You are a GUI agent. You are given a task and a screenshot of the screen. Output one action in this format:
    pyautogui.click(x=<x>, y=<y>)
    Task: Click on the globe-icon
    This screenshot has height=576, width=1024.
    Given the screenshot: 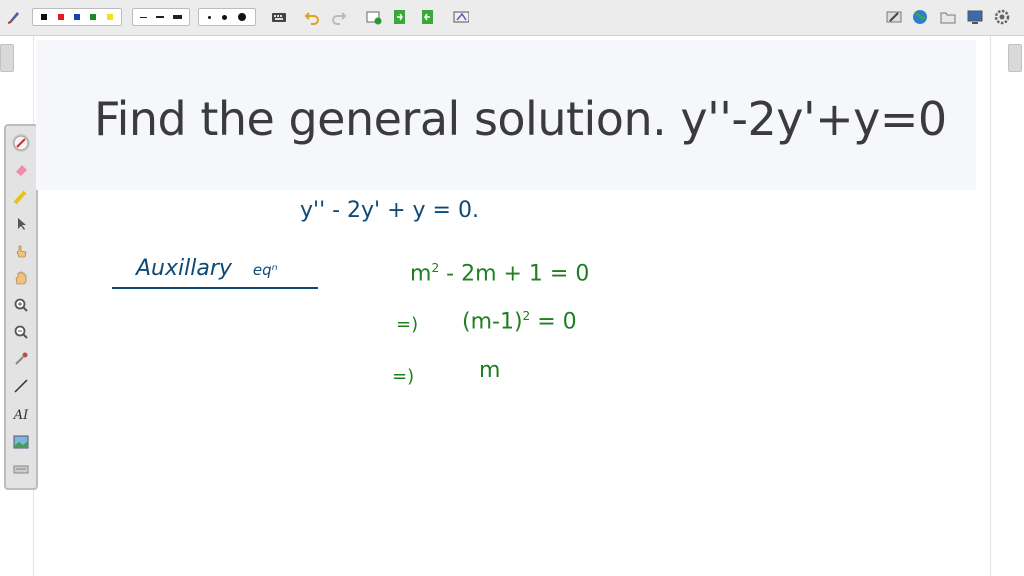 What is the action you would take?
    pyautogui.click(x=920, y=17)
    